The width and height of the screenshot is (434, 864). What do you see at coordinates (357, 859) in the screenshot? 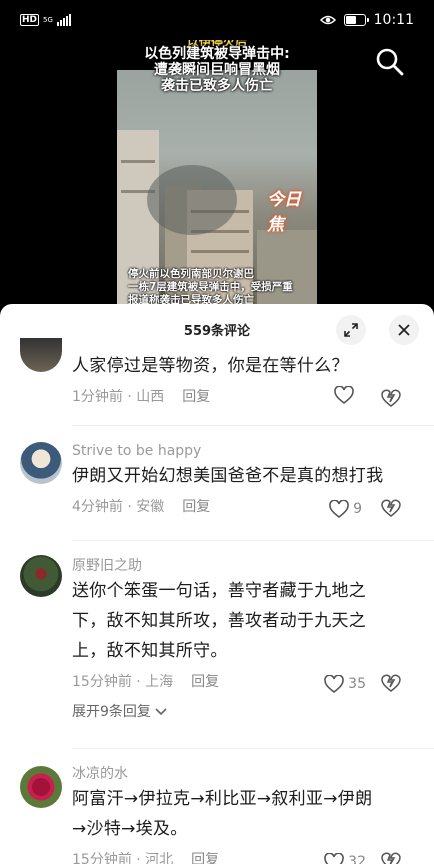
I see `like-count: 32` at bounding box center [357, 859].